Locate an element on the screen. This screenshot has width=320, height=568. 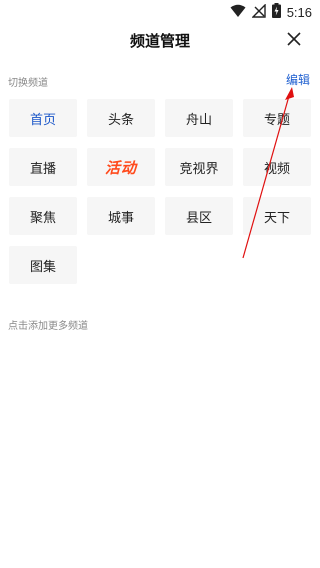
channel-label: 城事 is located at coordinates (120, 218).